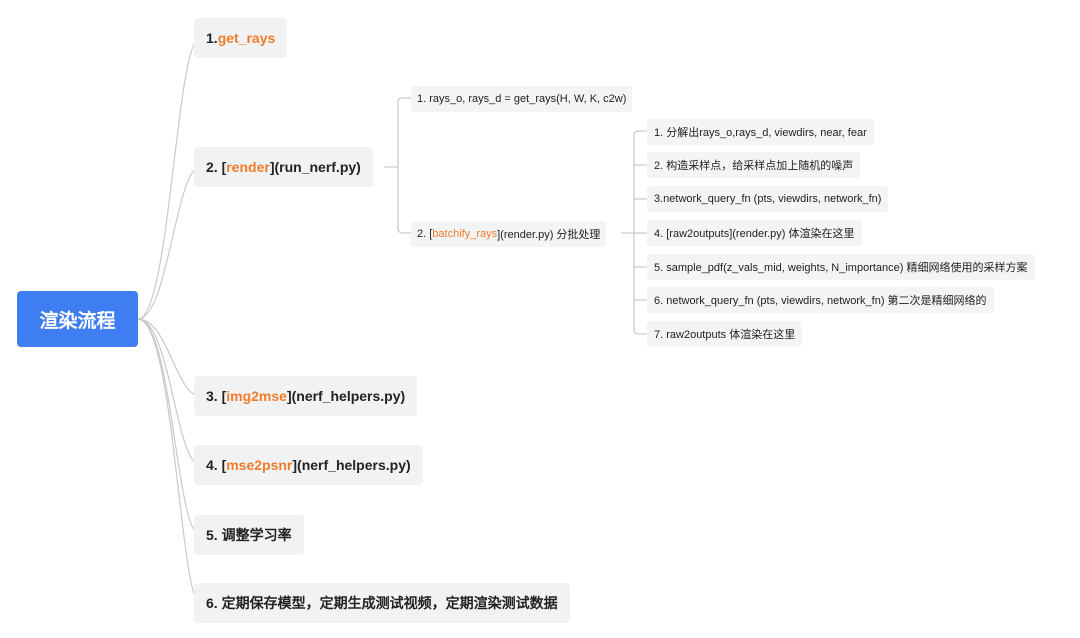 Image resolution: width=1080 pixels, height=638 pixels. What do you see at coordinates (247, 38) in the screenshot?
I see `step-1-link: get_rays` at bounding box center [247, 38].